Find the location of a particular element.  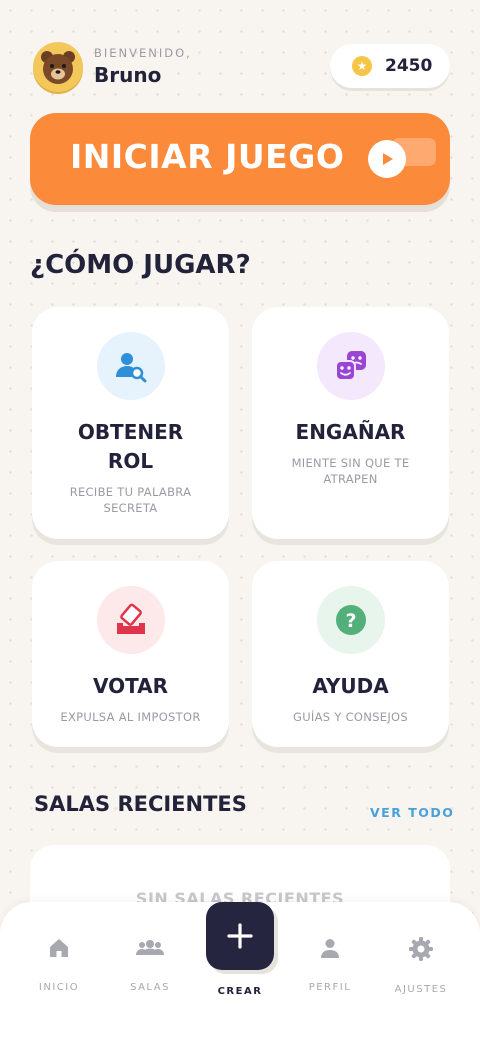

group-icon is located at coordinates (150, 947).